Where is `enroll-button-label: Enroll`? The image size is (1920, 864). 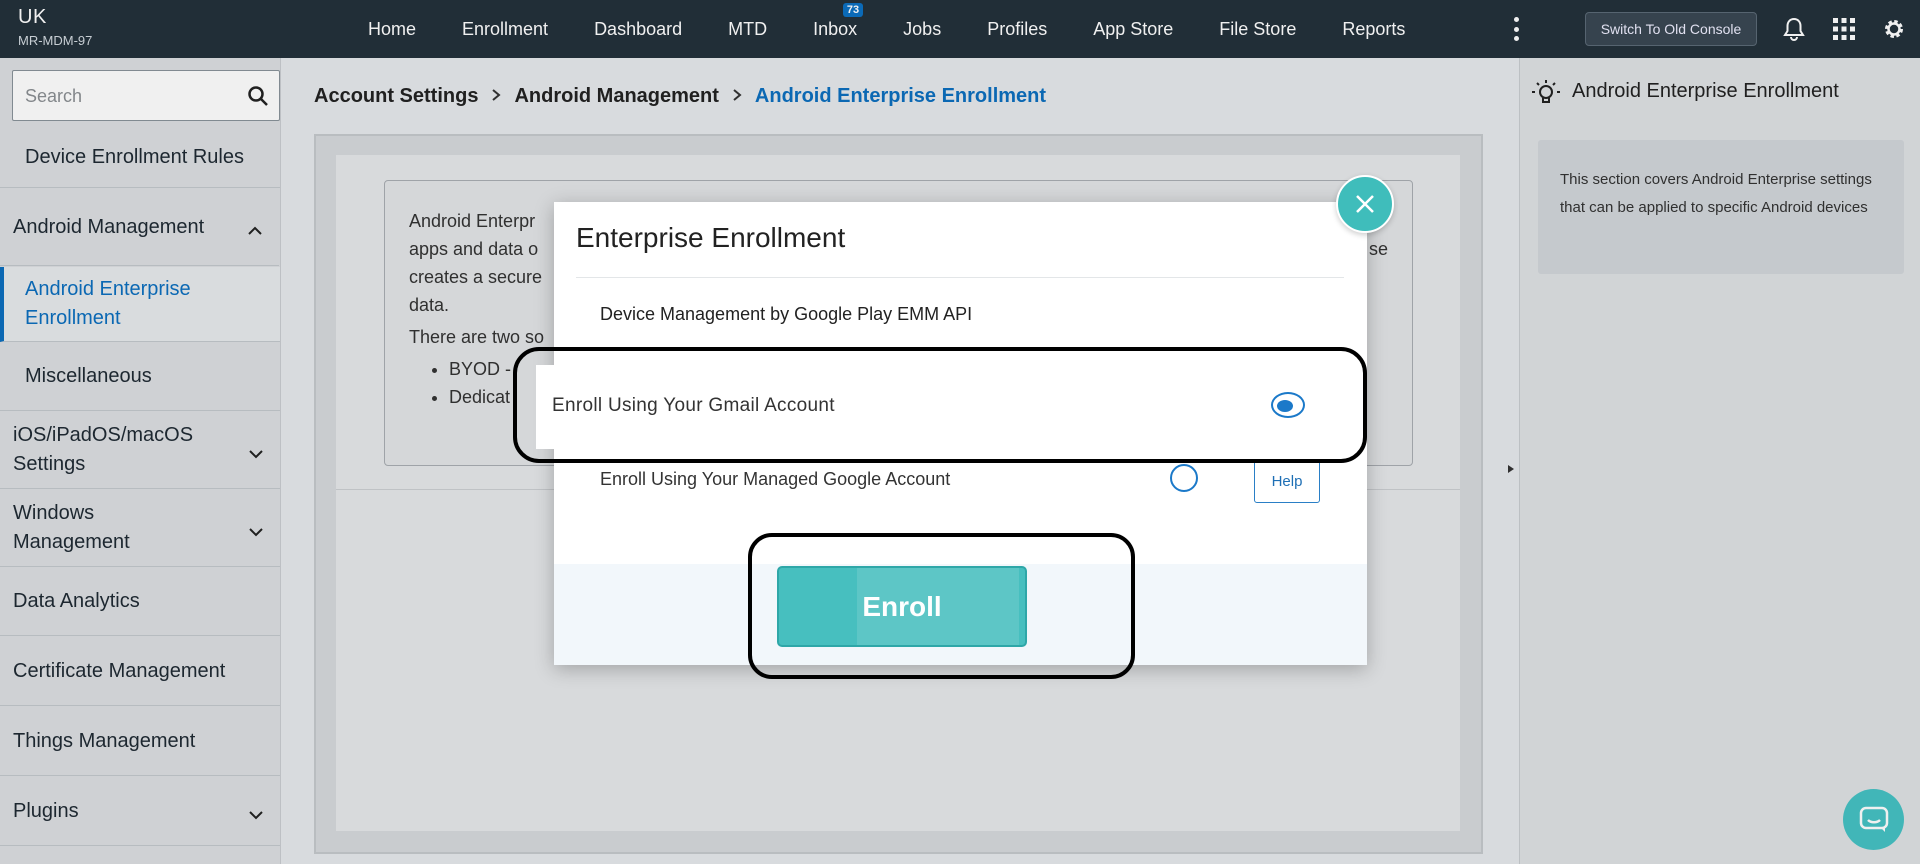 enroll-button-label: Enroll is located at coordinates (902, 606).